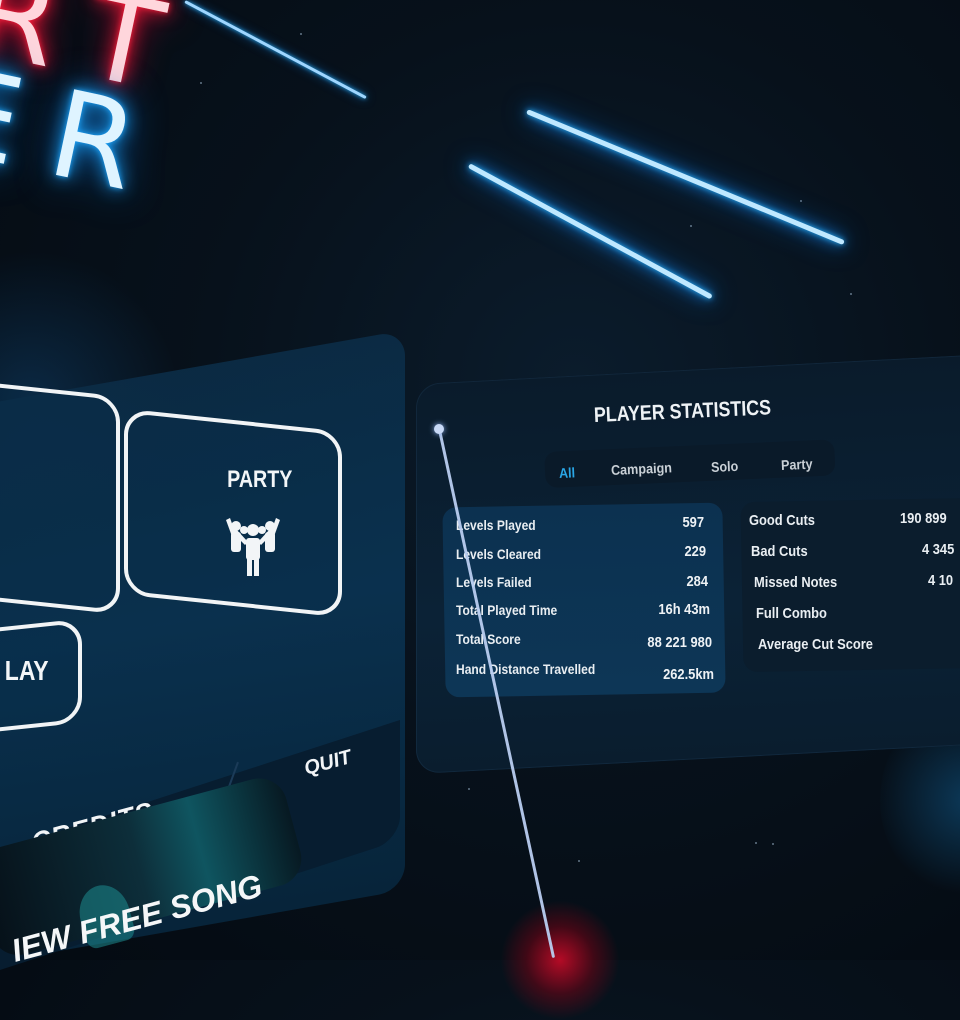 Image resolution: width=960 pixels, height=1020 pixels. I want to click on tab-all: All, so click(567, 472).